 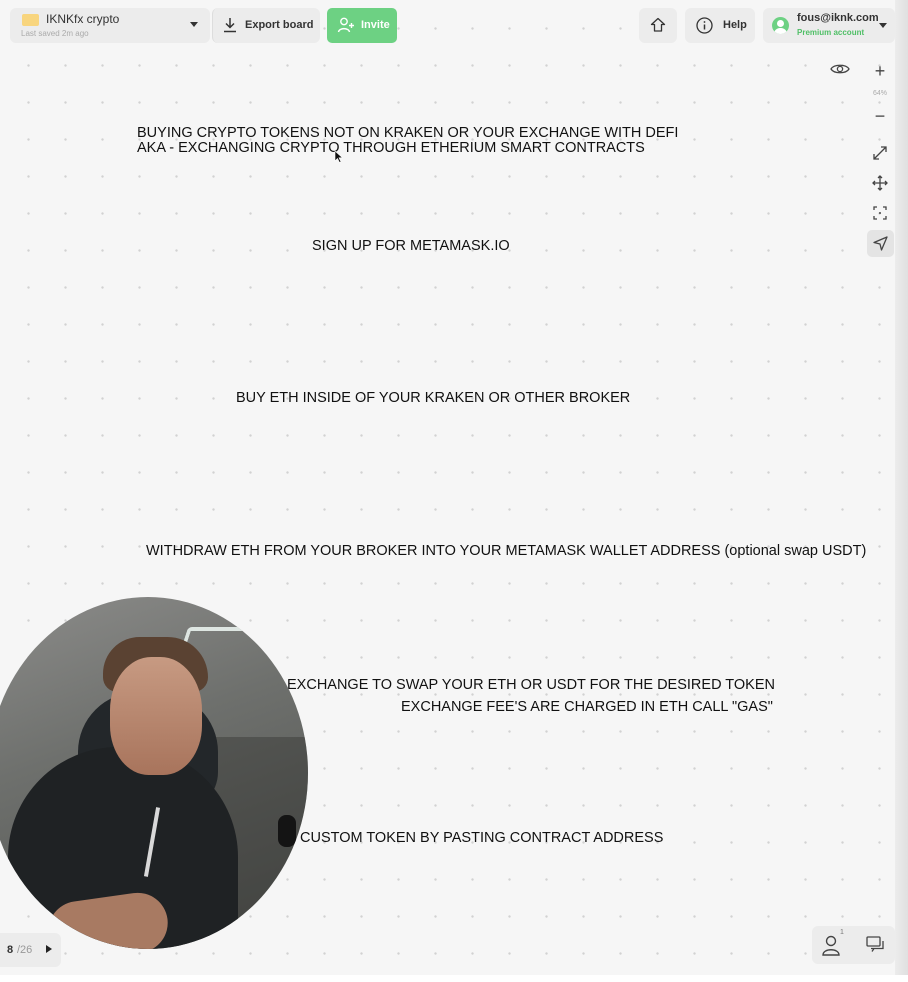 I want to click on play-icon, so click(x=49, y=949).